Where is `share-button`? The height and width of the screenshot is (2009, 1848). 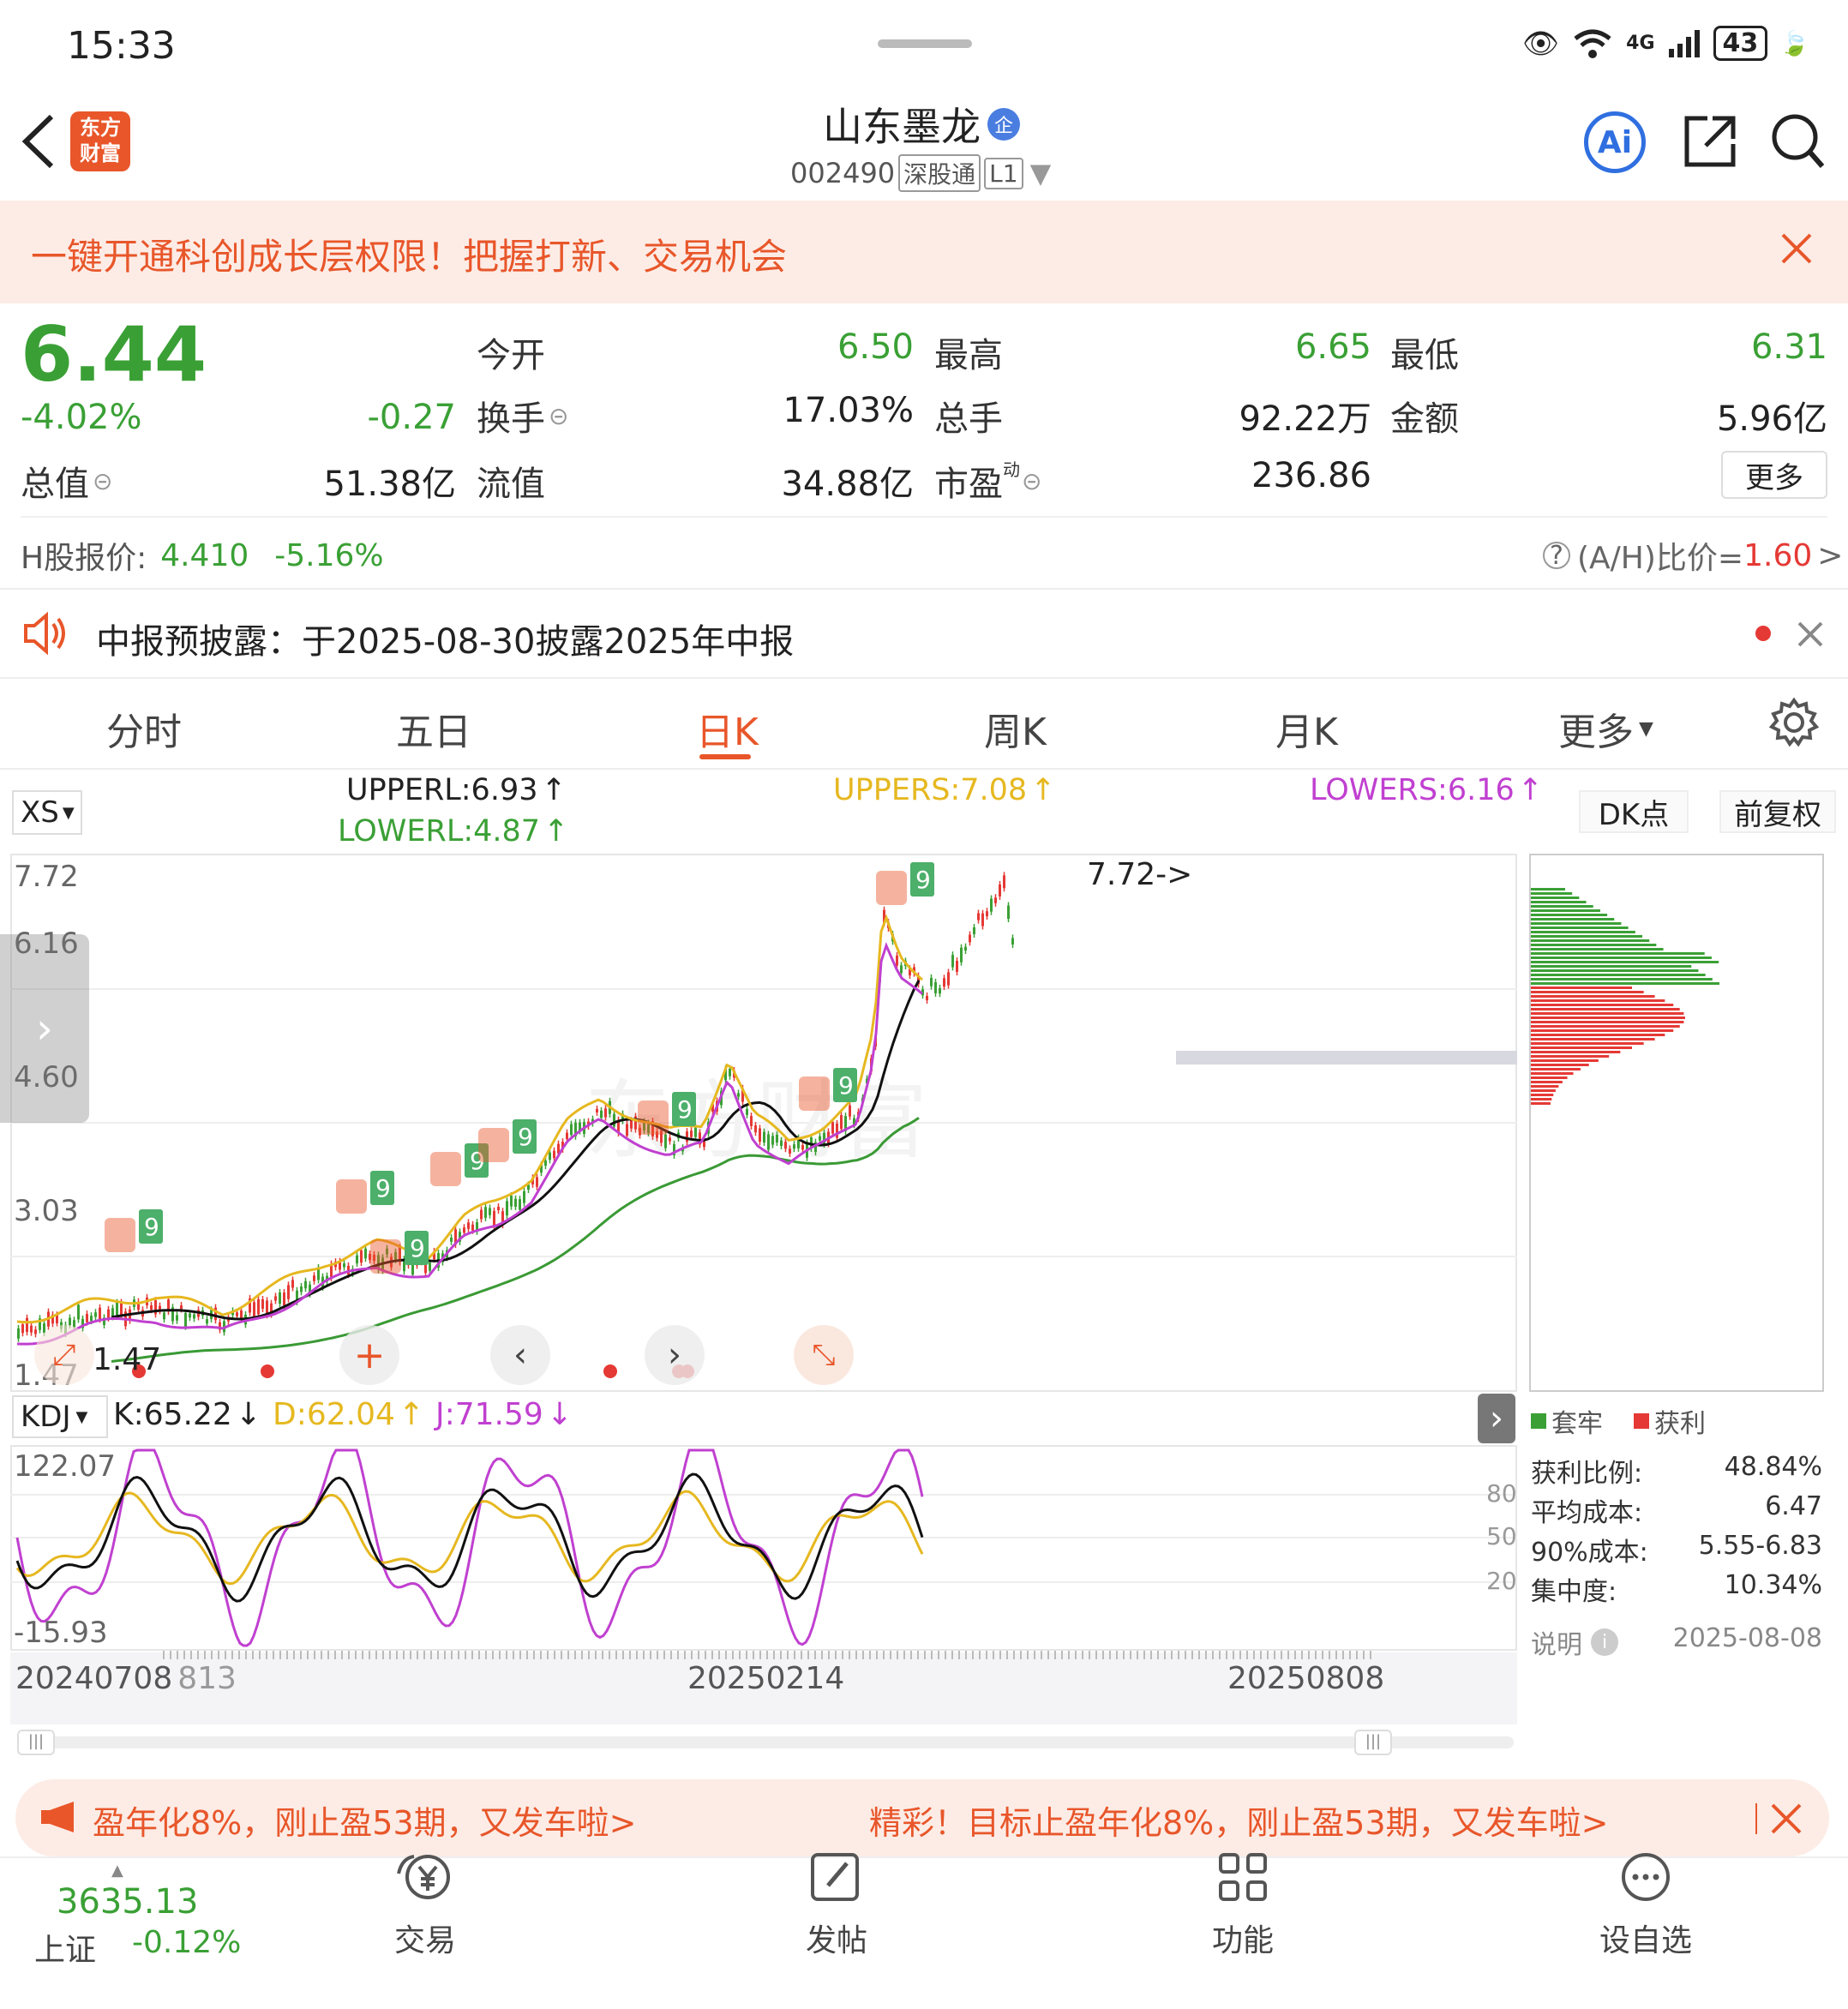
share-button is located at coordinates (1710, 143).